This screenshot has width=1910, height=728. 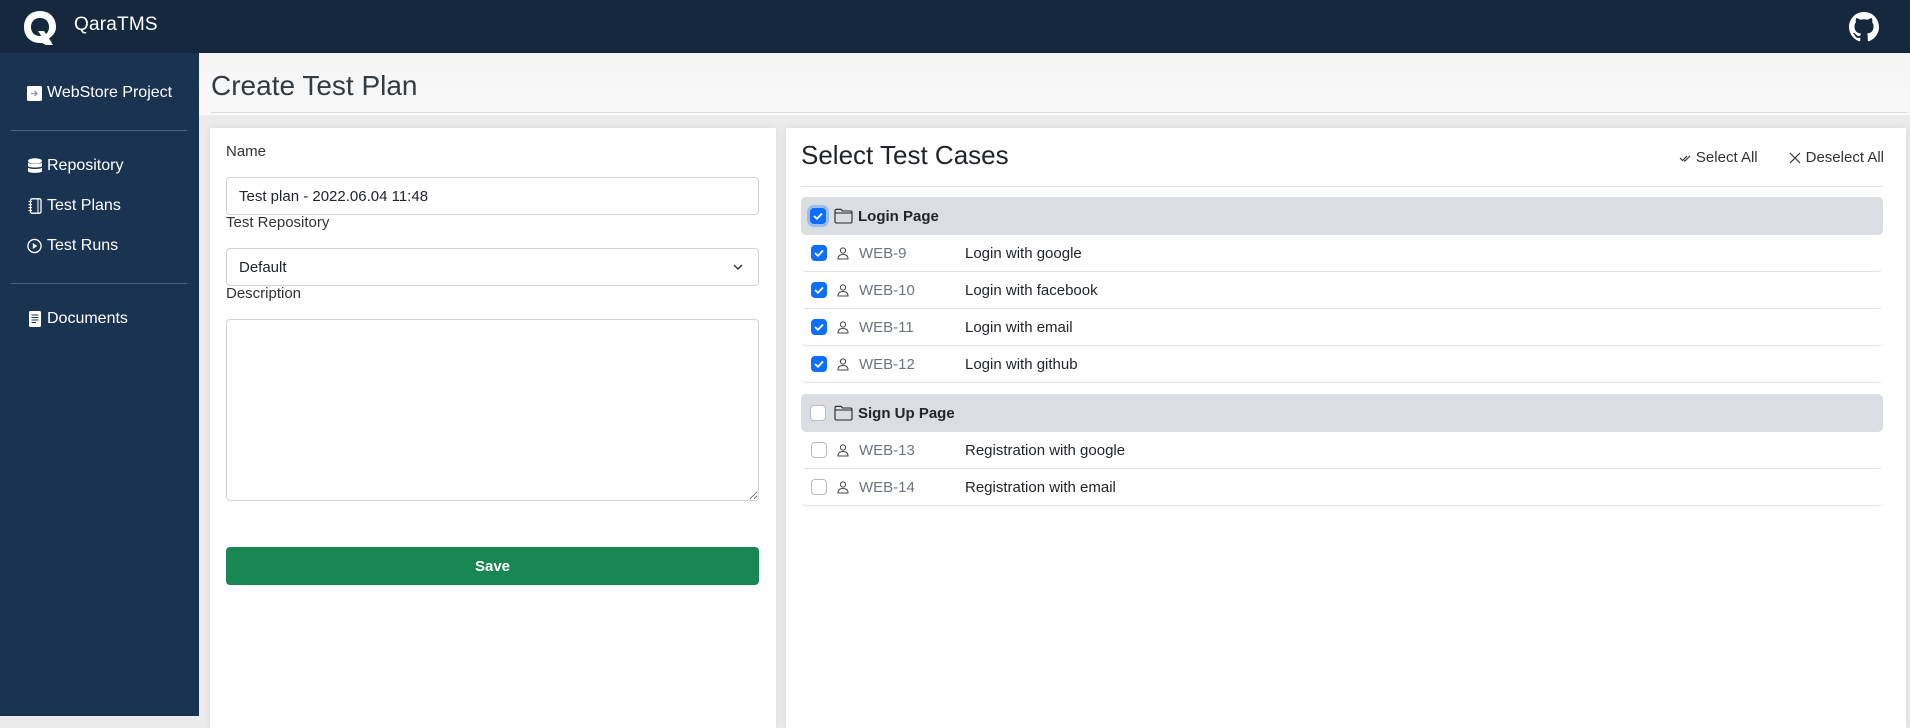 What do you see at coordinates (40, 27) in the screenshot?
I see `q-logo-icon` at bounding box center [40, 27].